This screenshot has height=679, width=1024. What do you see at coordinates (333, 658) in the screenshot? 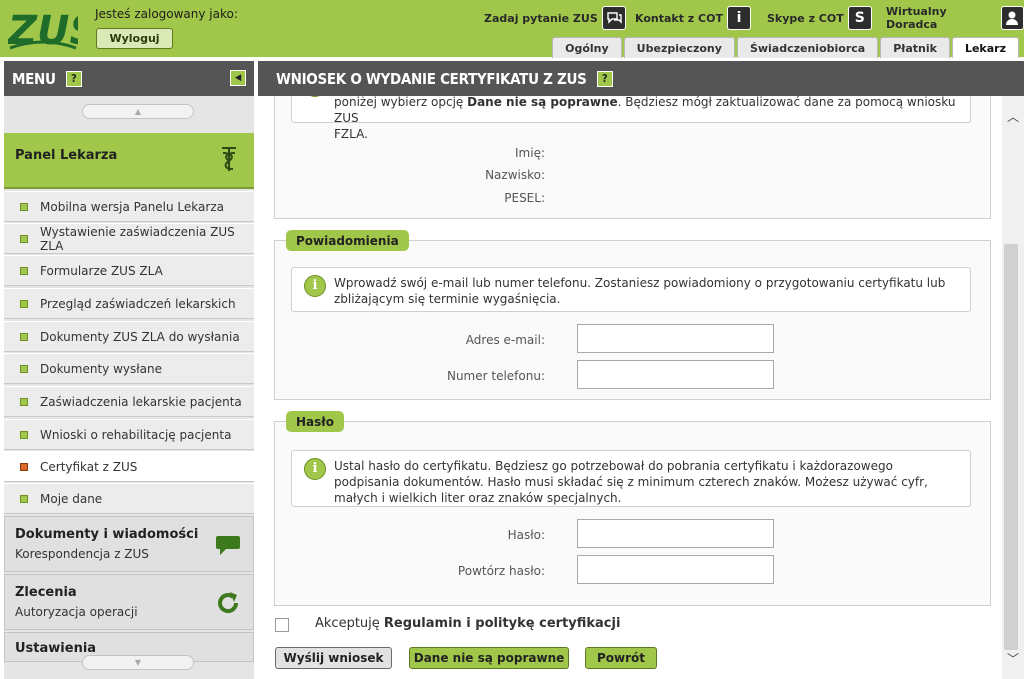
I see `send-request-button: Wyślij wniosek` at bounding box center [333, 658].